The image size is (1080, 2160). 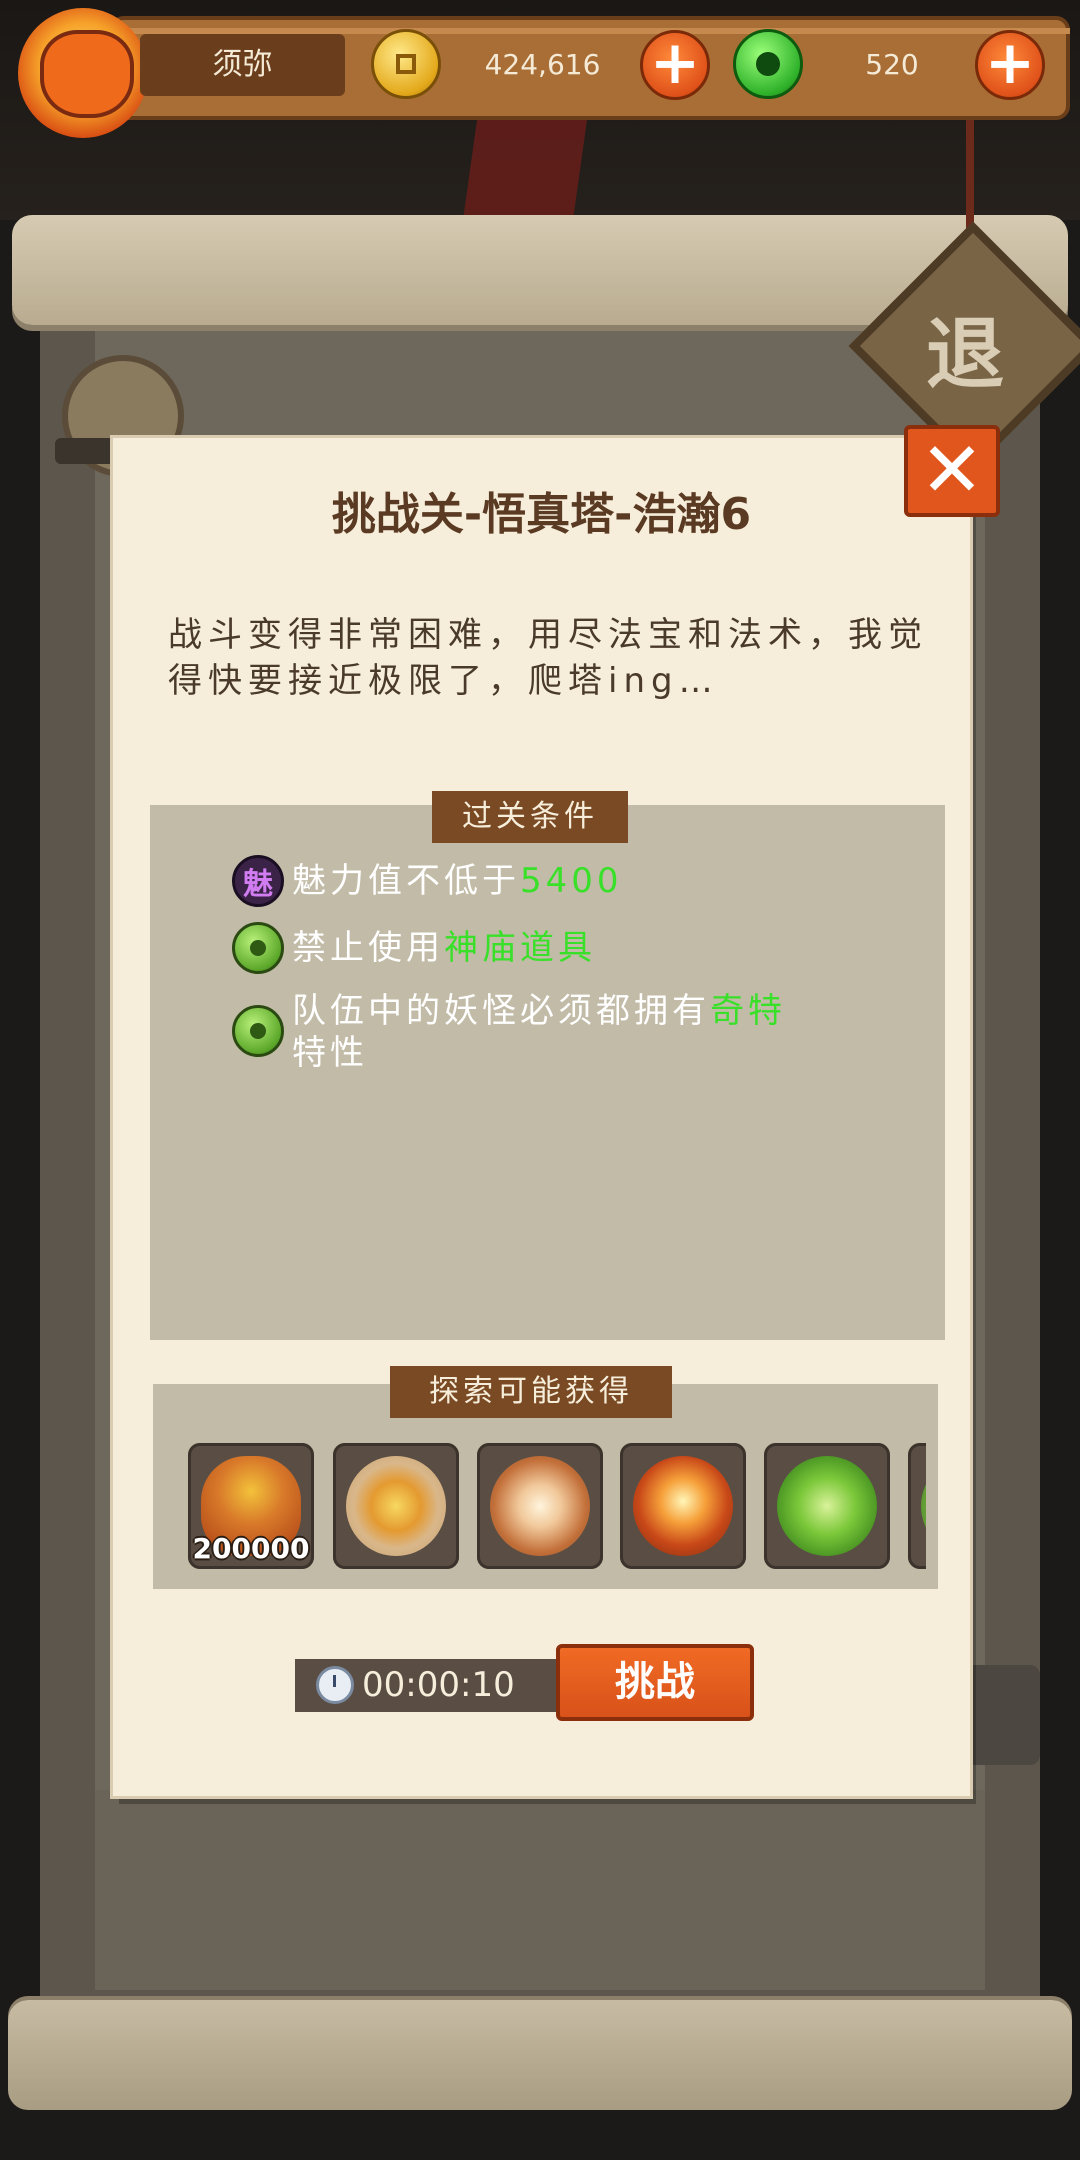 I want to click on add-gold-button: +, so click(x=675, y=65).